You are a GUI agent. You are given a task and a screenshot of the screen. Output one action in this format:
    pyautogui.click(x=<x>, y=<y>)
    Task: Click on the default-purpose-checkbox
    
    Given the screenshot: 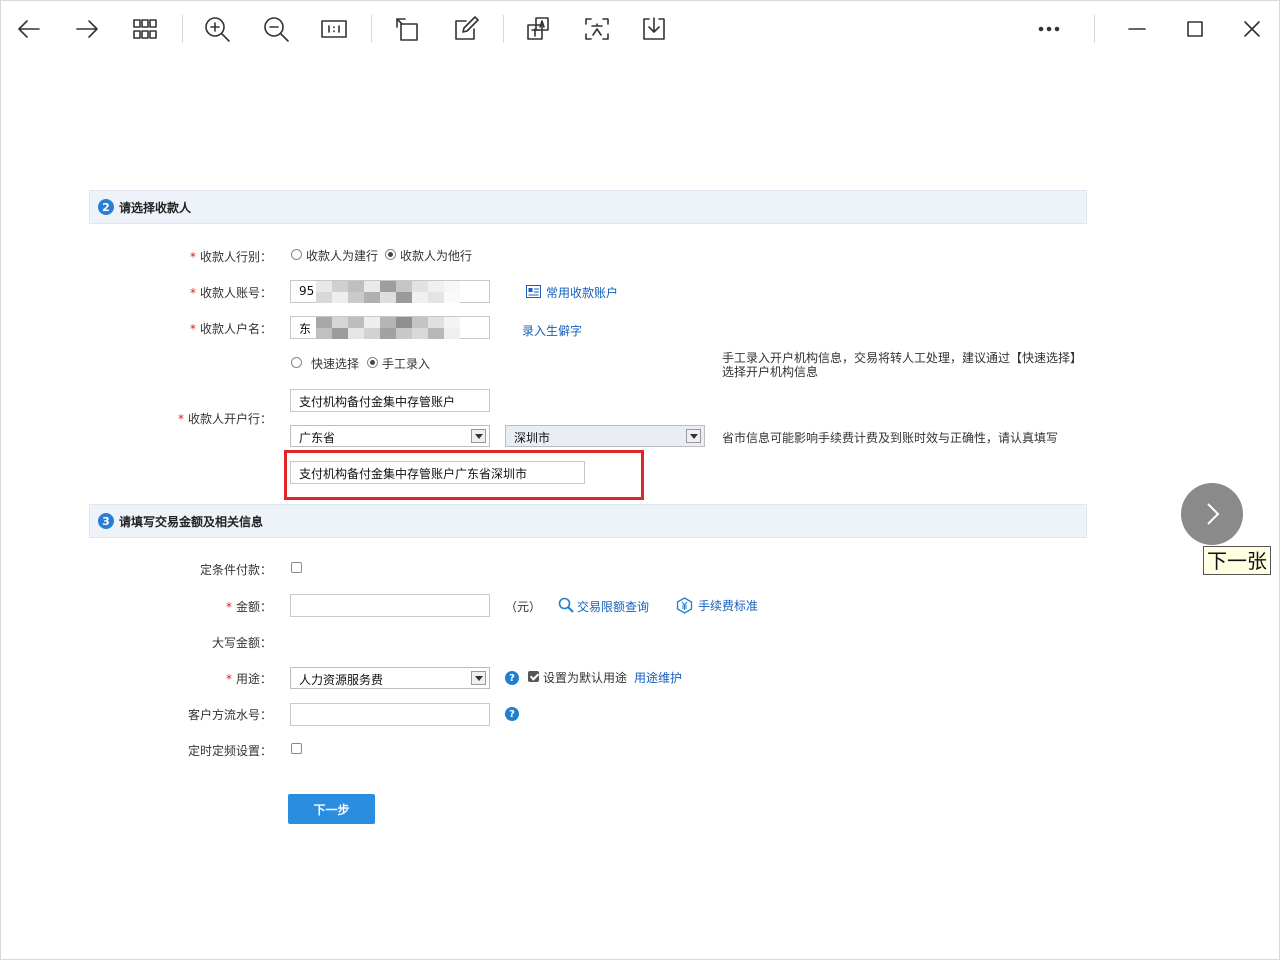 What is the action you would take?
    pyautogui.click(x=533, y=676)
    